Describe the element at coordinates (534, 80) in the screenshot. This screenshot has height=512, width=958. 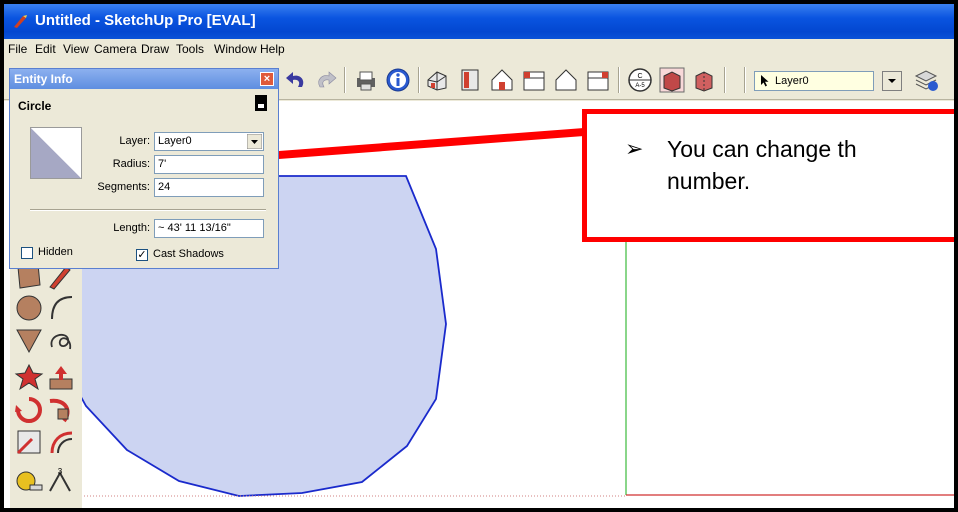
I see `right-view-icon` at that location.